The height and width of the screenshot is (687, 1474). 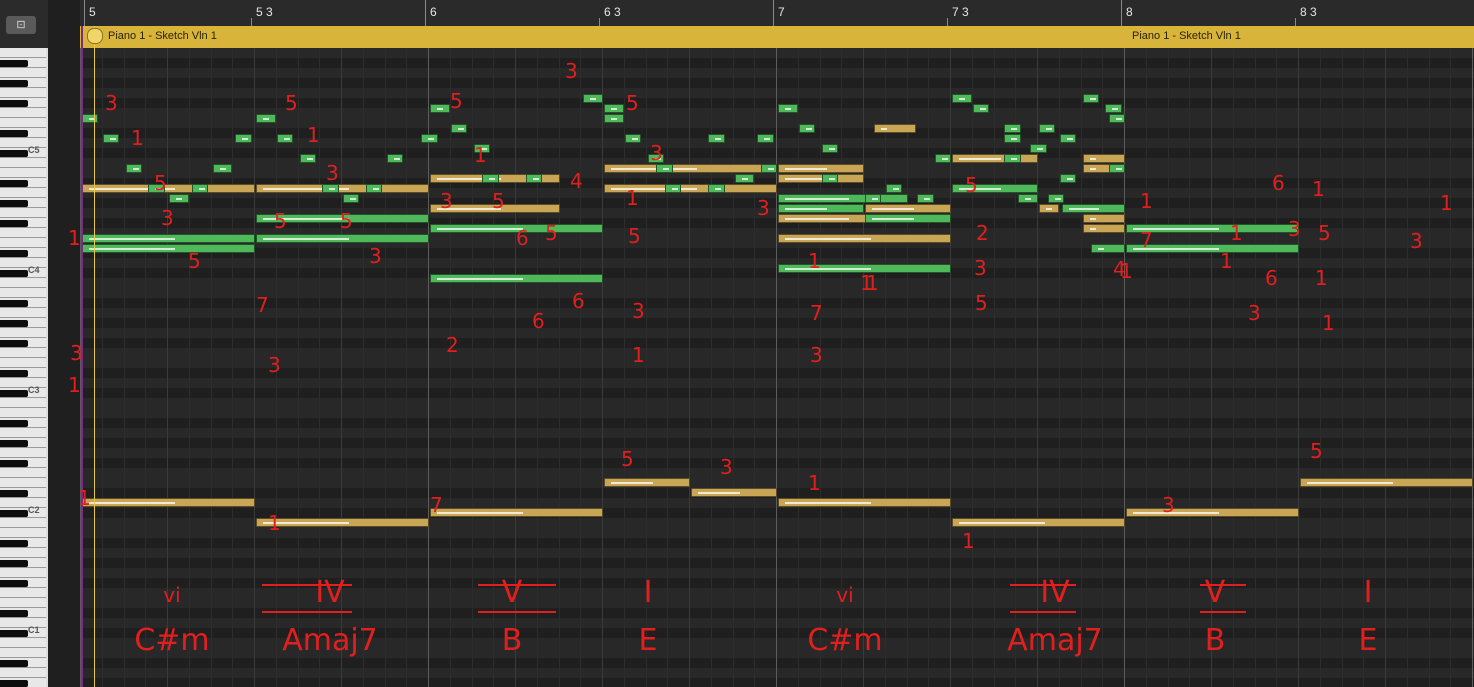 What do you see at coordinates (94, 356) in the screenshot?
I see `playhead` at bounding box center [94, 356].